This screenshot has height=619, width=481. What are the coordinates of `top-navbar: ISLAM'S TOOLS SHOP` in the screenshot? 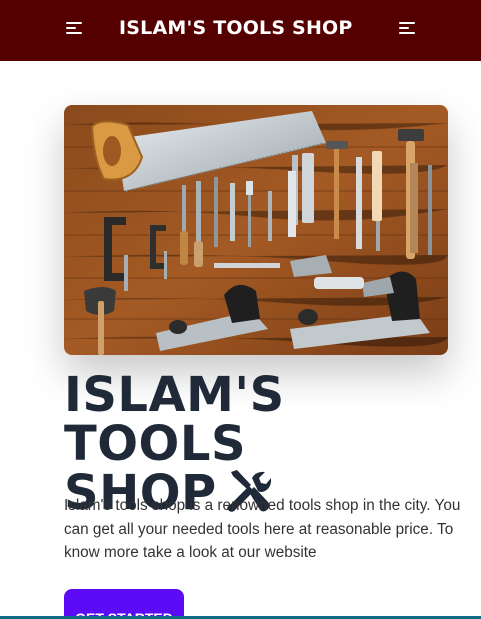 It's located at (240, 30).